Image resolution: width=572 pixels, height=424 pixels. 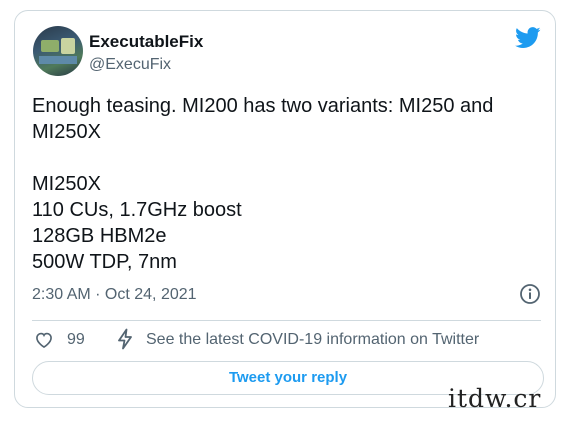 What do you see at coordinates (146, 42) in the screenshot?
I see `author-name: ExecutableFix` at bounding box center [146, 42].